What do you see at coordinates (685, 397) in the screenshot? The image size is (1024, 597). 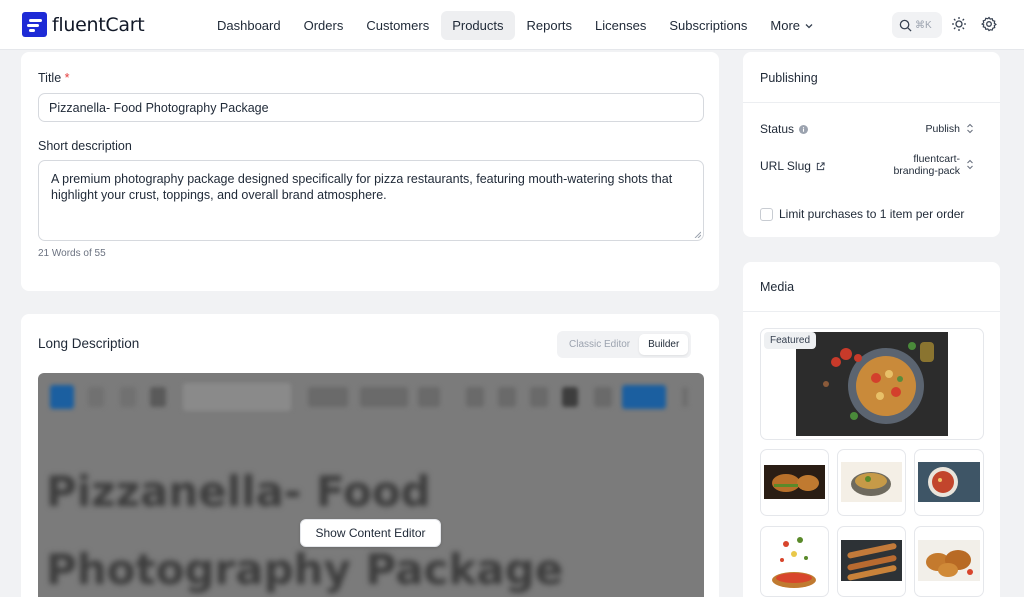 I see `editor-options-icon` at bounding box center [685, 397].